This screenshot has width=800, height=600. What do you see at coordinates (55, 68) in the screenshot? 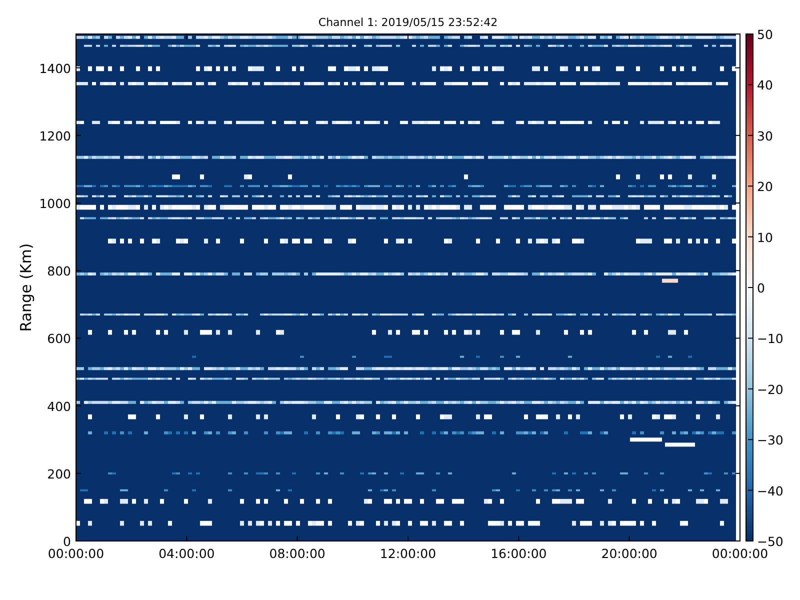
I see `tick-label: 1400` at bounding box center [55, 68].